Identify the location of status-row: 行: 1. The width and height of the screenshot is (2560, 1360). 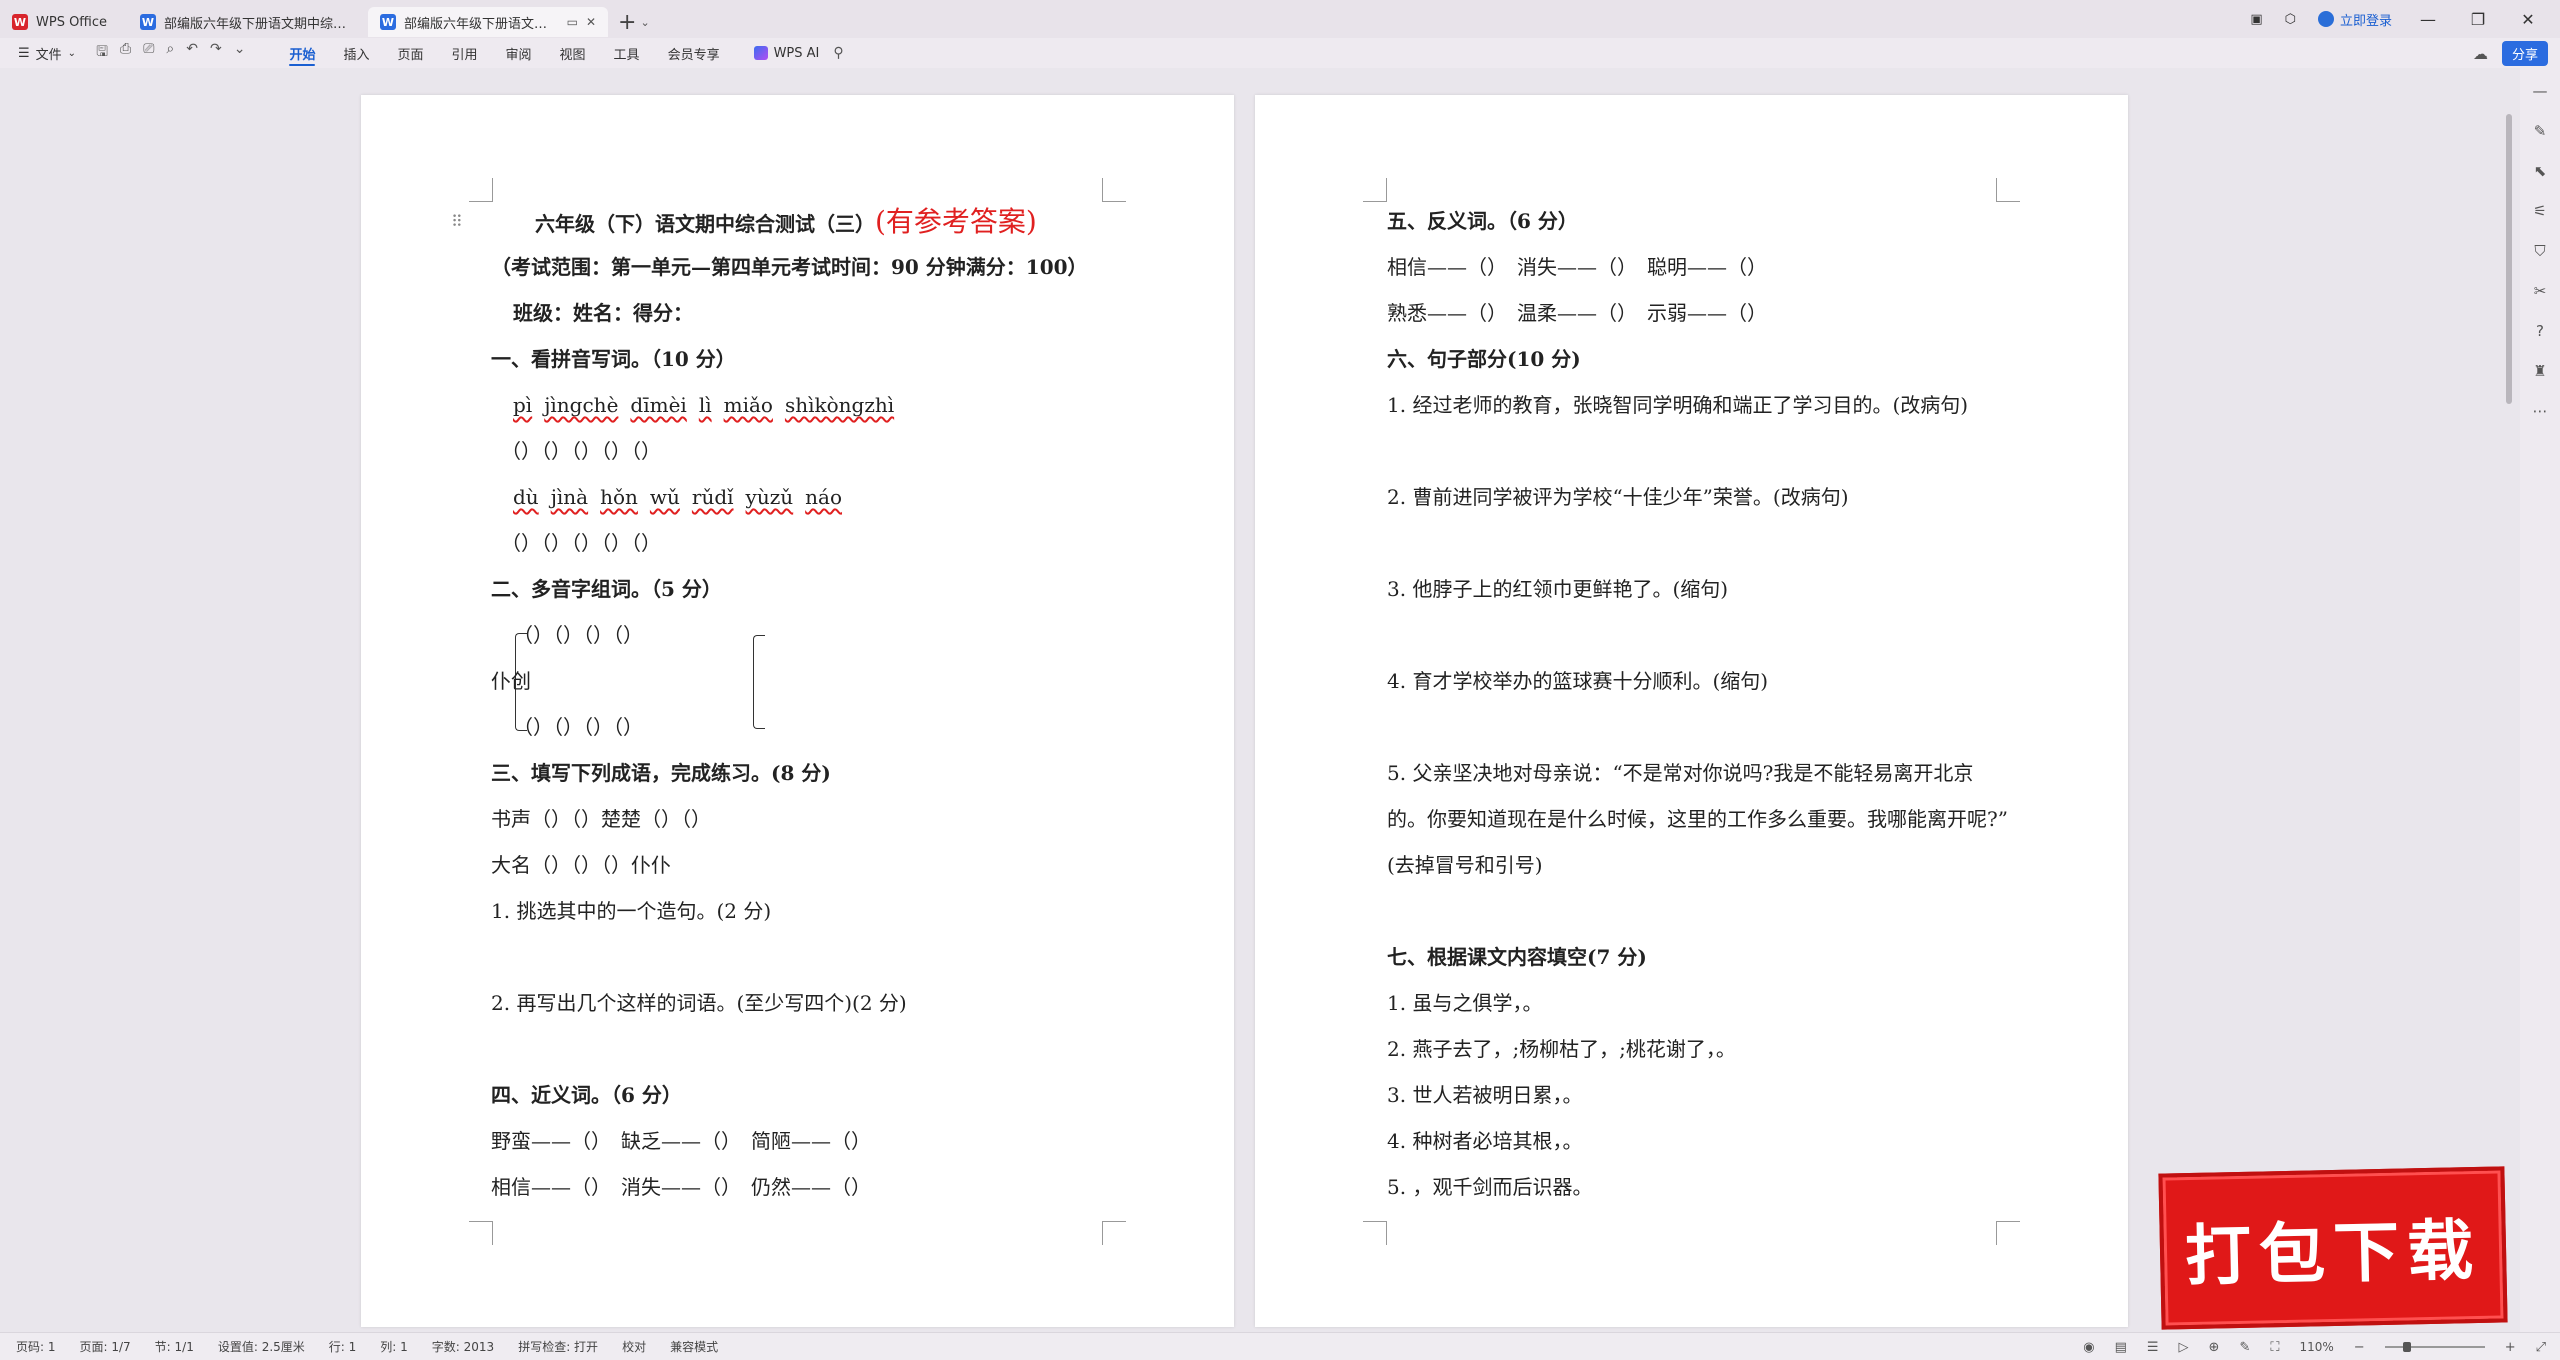
(342, 1347).